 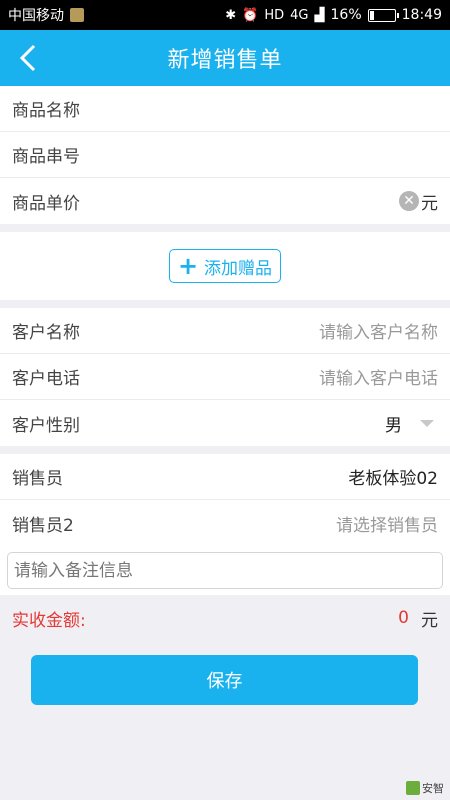 What do you see at coordinates (378, 330) in the screenshot?
I see `customer-name-input: 请输入客户名称` at bounding box center [378, 330].